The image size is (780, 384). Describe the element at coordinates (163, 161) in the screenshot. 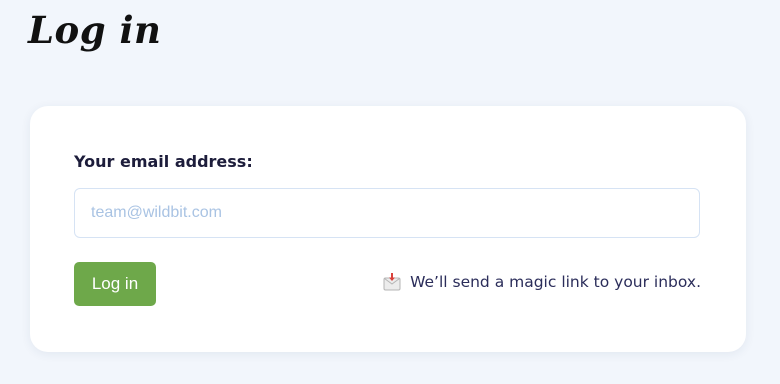

I see `email-label: Your email address:` at that location.